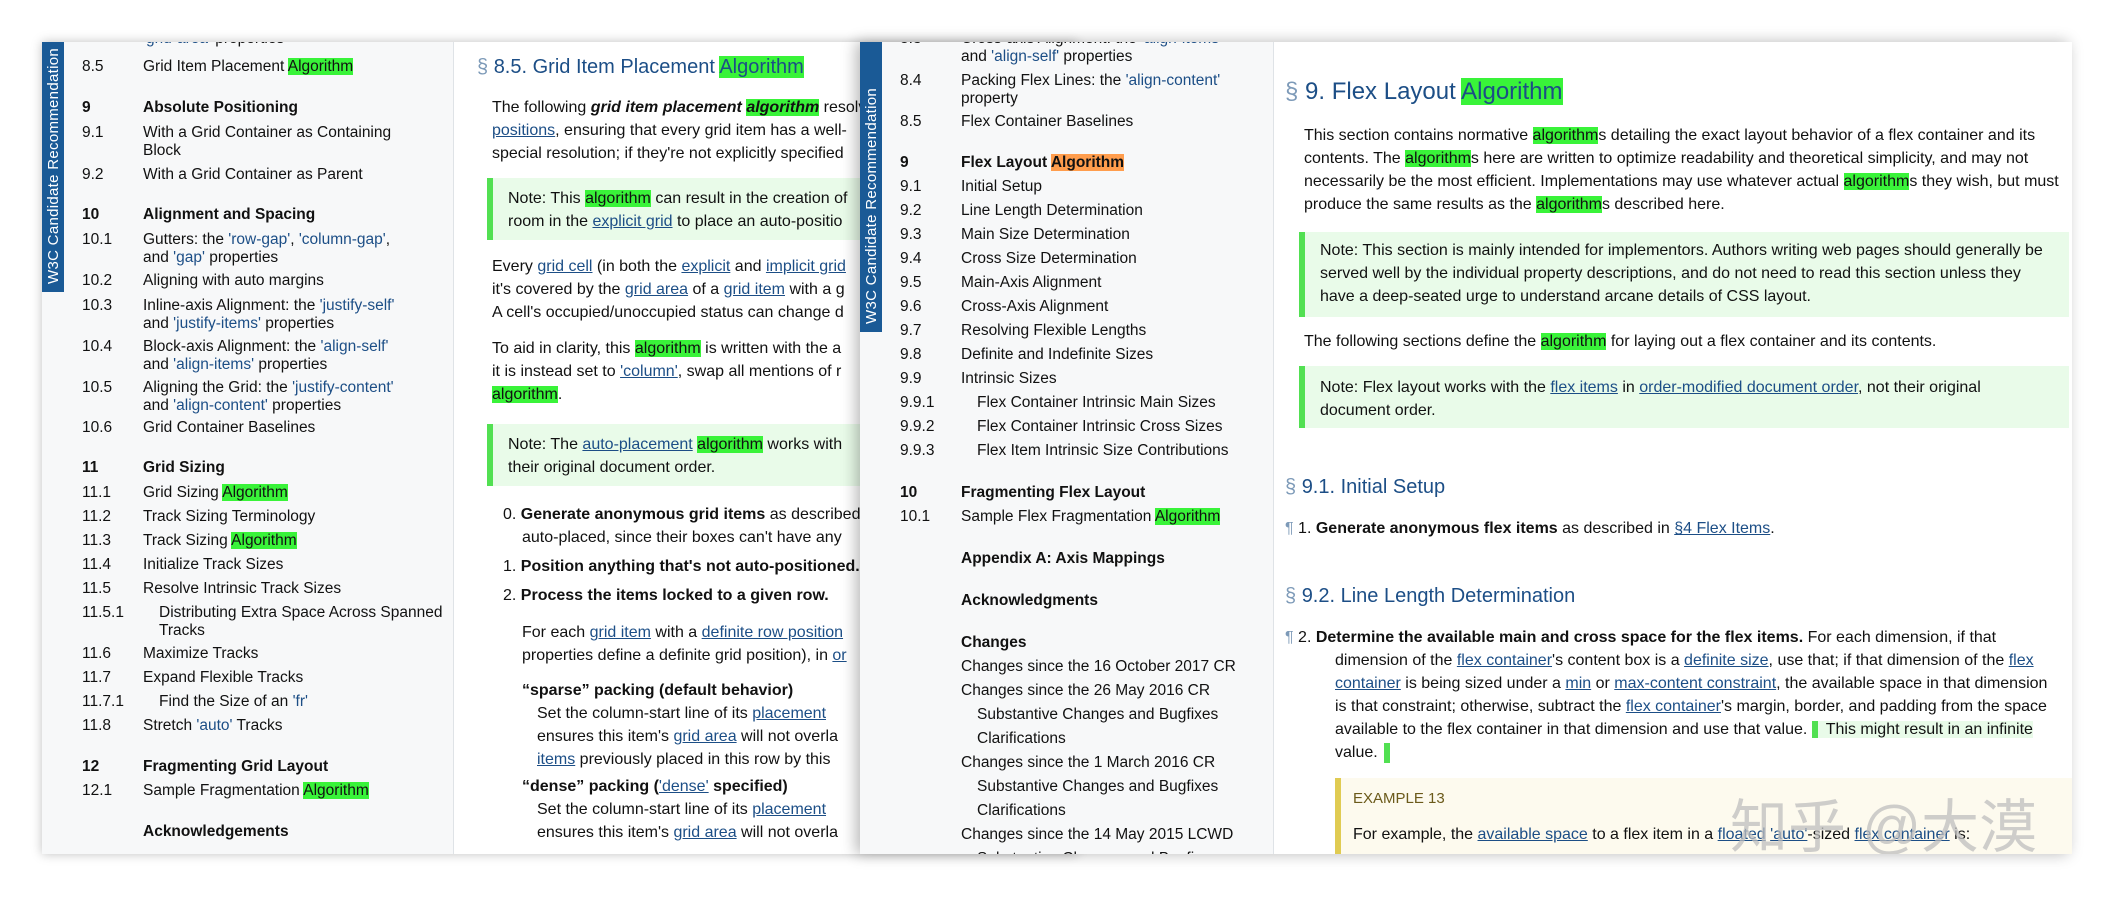  I want to click on inline-link: definite row position, so click(772, 632).